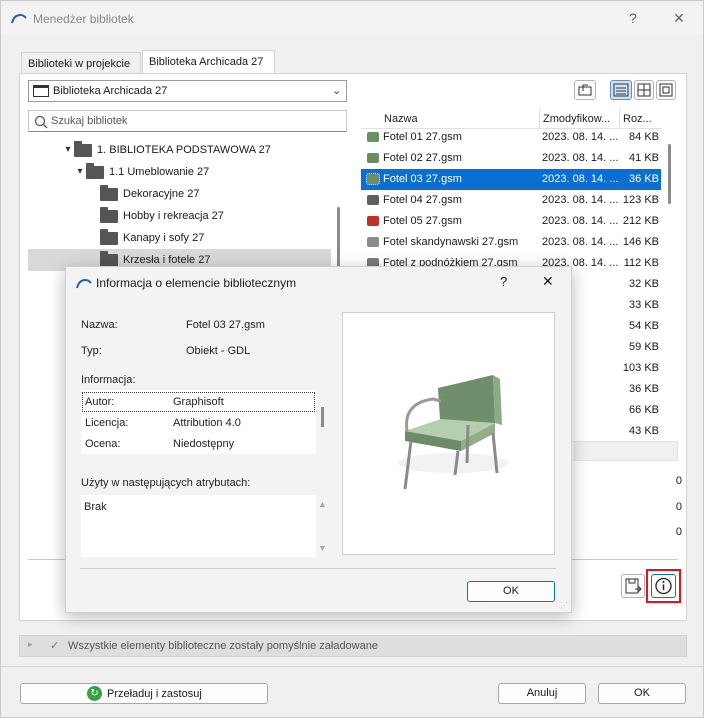 This screenshot has height=718, width=704. What do you see at coordinates (108, 380) in the screenshot?
I see `info-label: Informacja:` at bounding box center [108, 380].